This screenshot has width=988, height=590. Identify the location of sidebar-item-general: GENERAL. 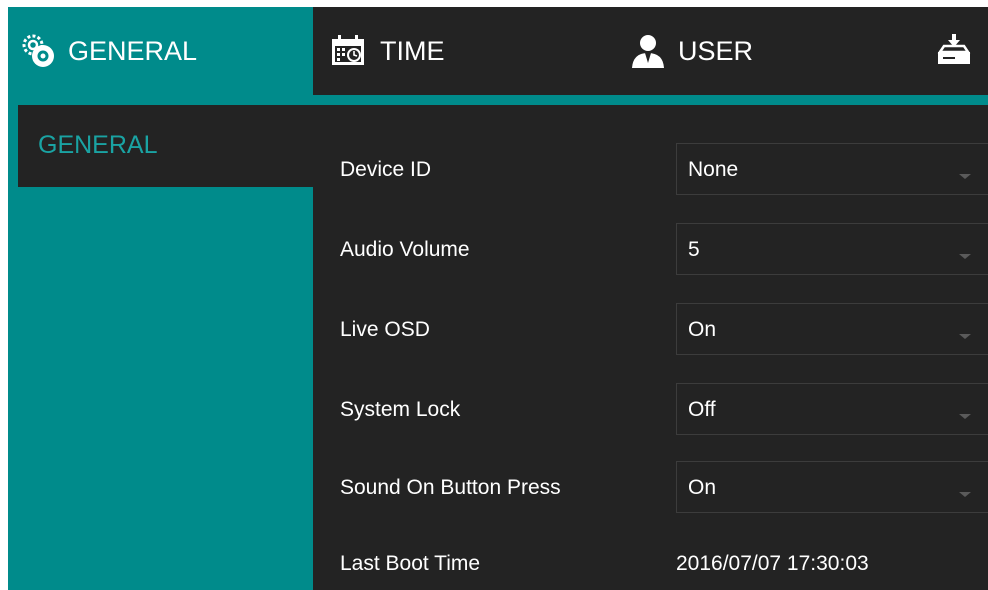
(165, 146).